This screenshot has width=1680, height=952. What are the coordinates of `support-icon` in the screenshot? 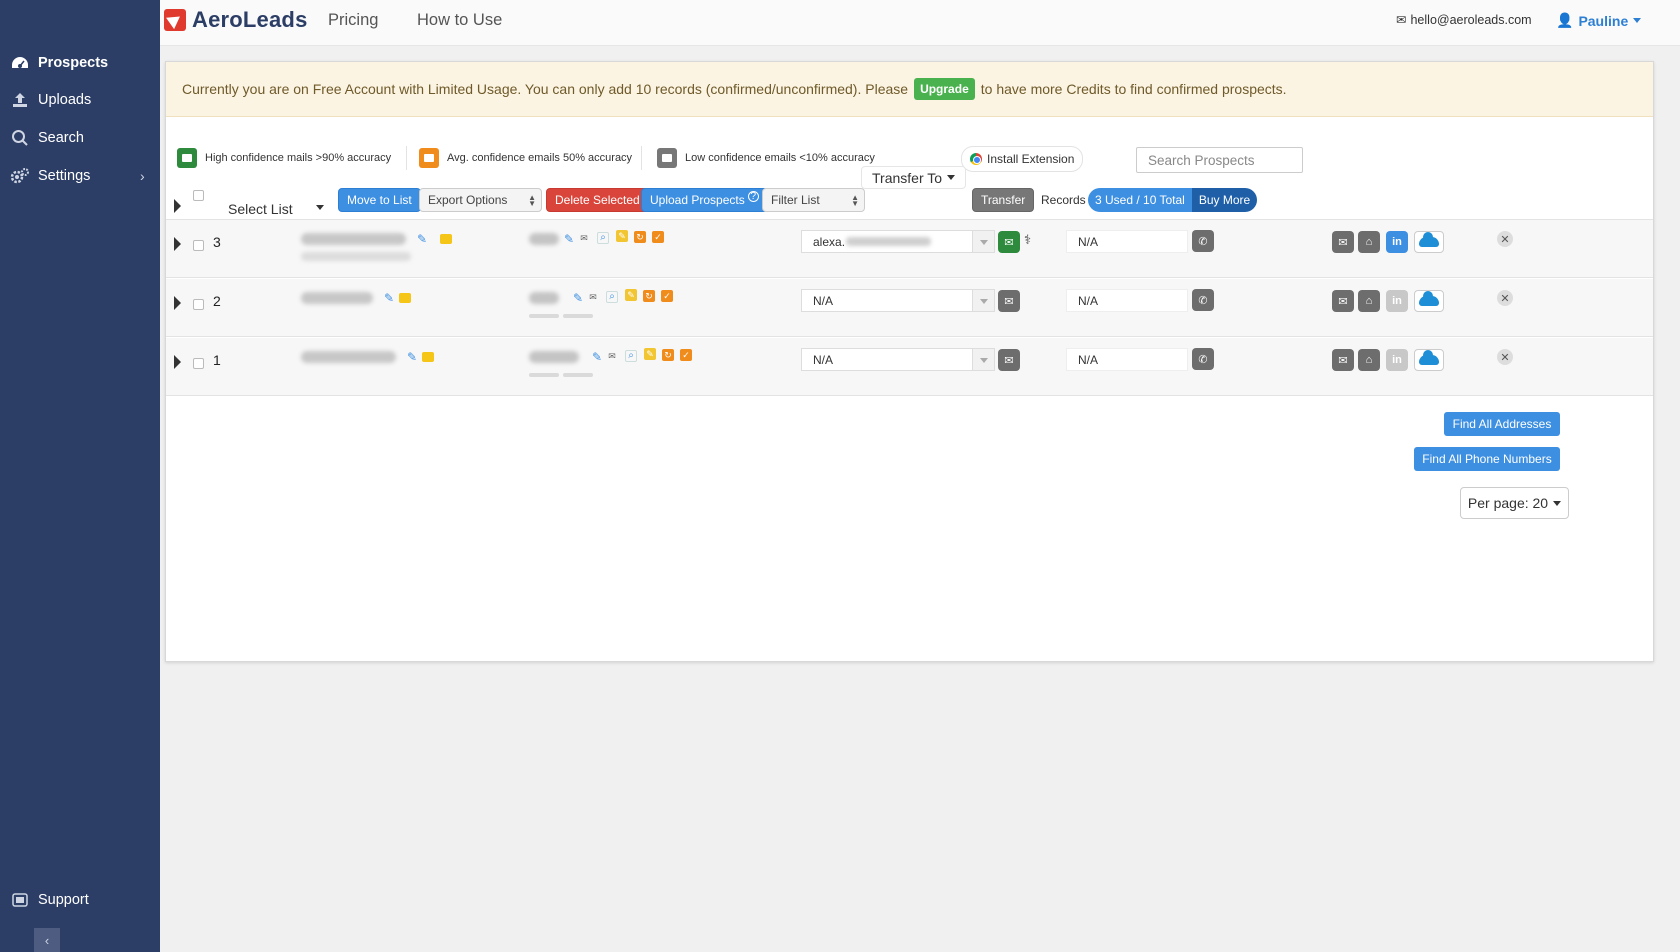 It's located at (20, 900).